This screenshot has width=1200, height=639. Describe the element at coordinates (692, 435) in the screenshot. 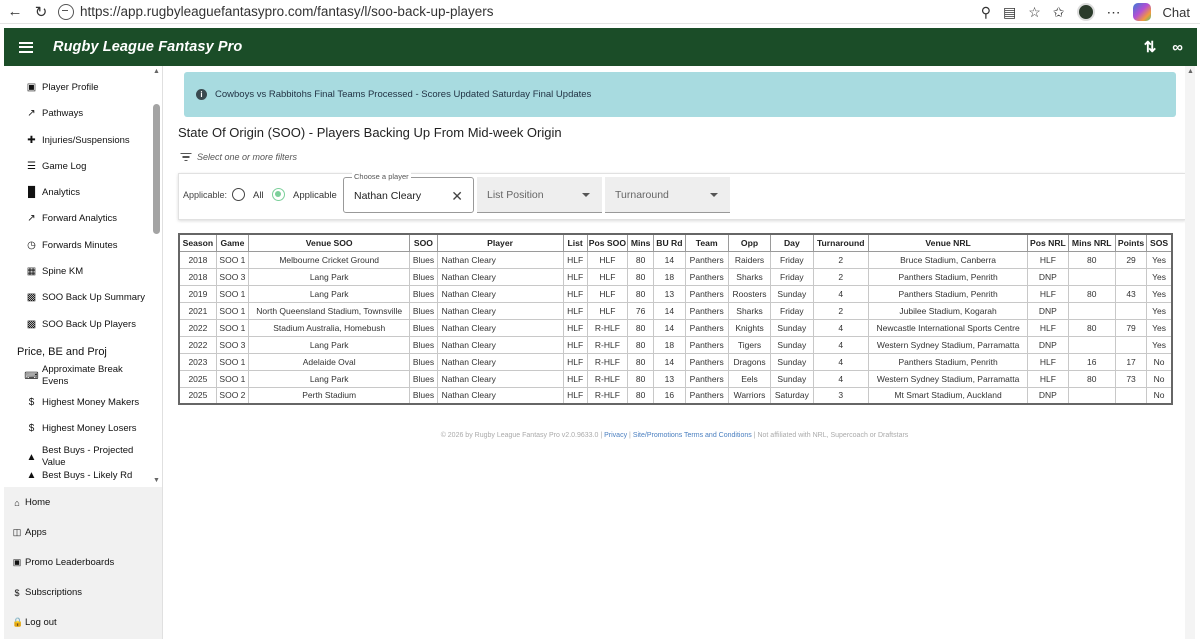

I see `terms-link: Site/Promotions Terms and Conditions` at that location.